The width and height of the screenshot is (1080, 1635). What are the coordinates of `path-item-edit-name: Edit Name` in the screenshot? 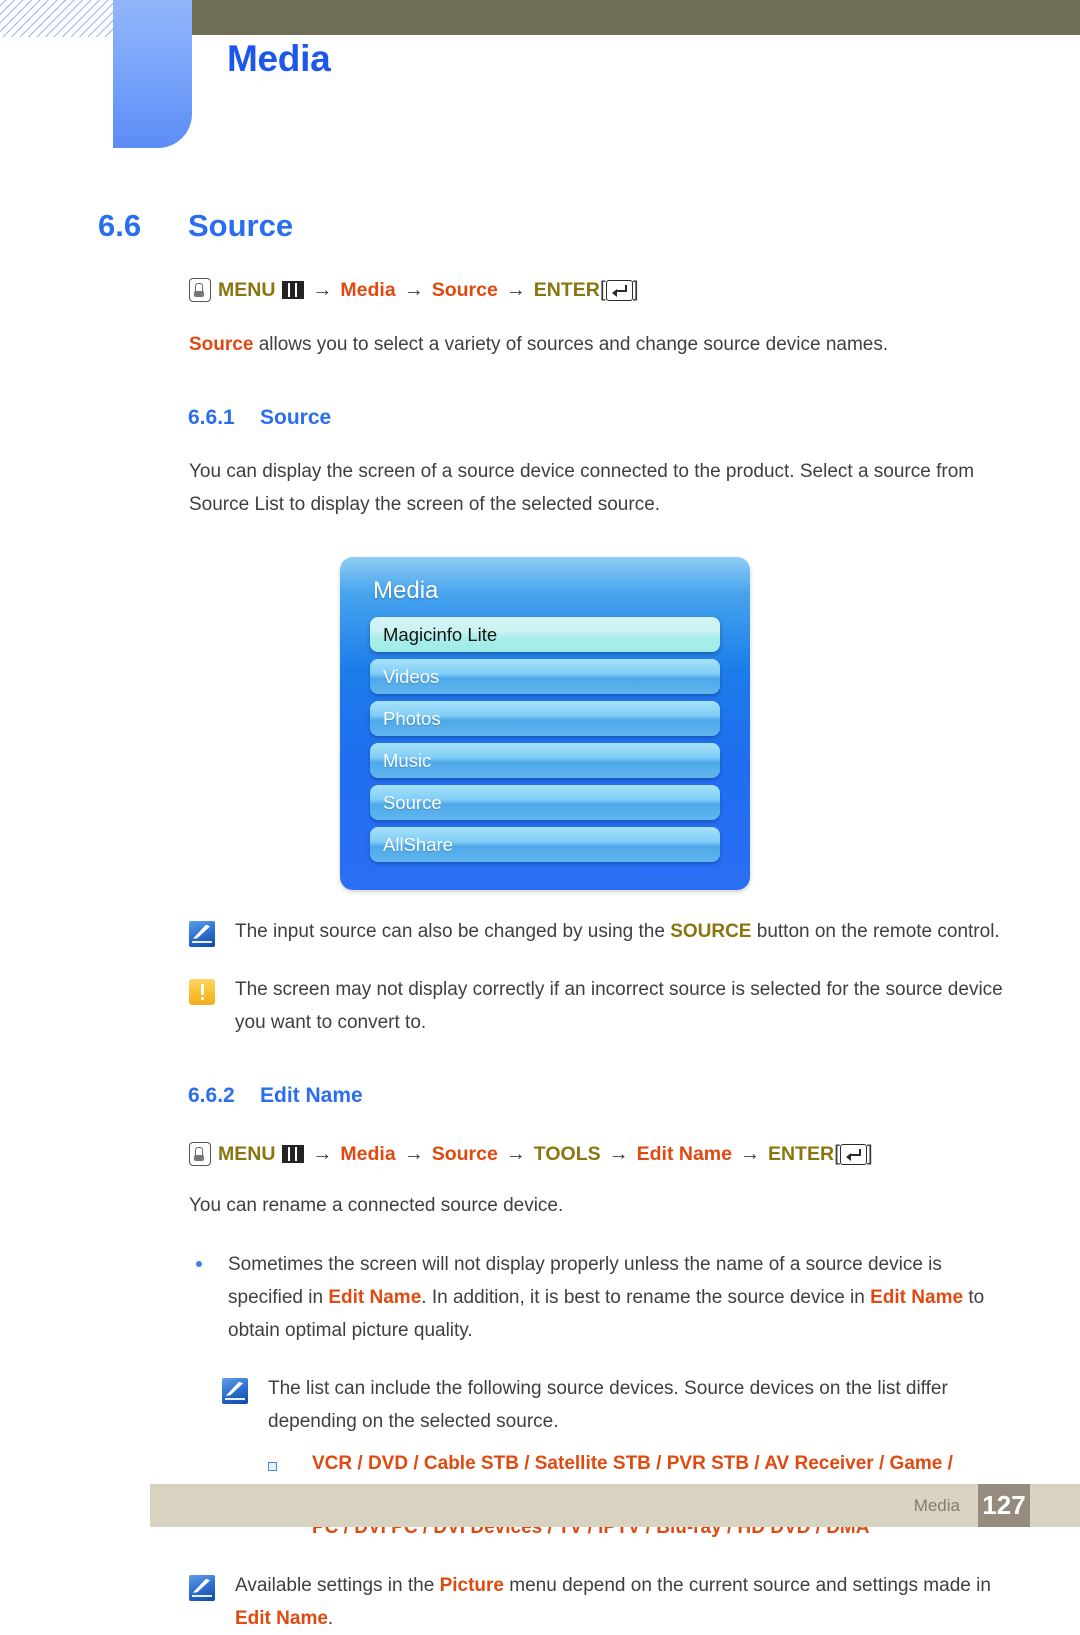 It's located at (684, 1154).